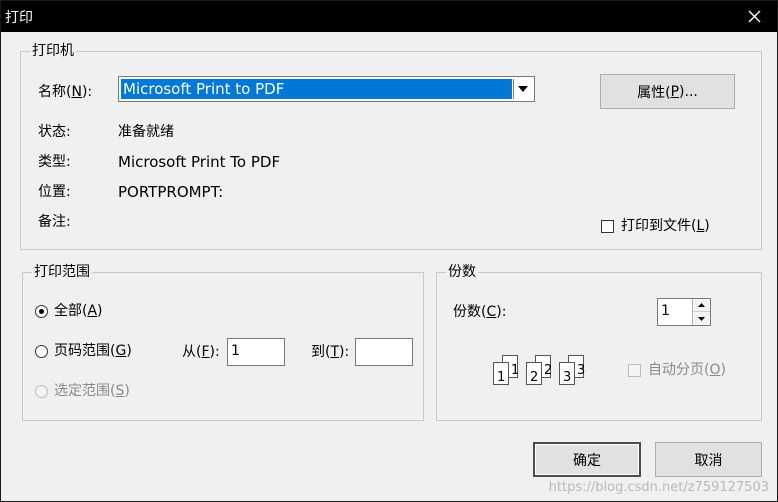 This screenshot has height=502, width=778. Describe the element at coordinates (199, 162) in the screenshot. I see `type-value: Microsoft Print To PDF` at that location.